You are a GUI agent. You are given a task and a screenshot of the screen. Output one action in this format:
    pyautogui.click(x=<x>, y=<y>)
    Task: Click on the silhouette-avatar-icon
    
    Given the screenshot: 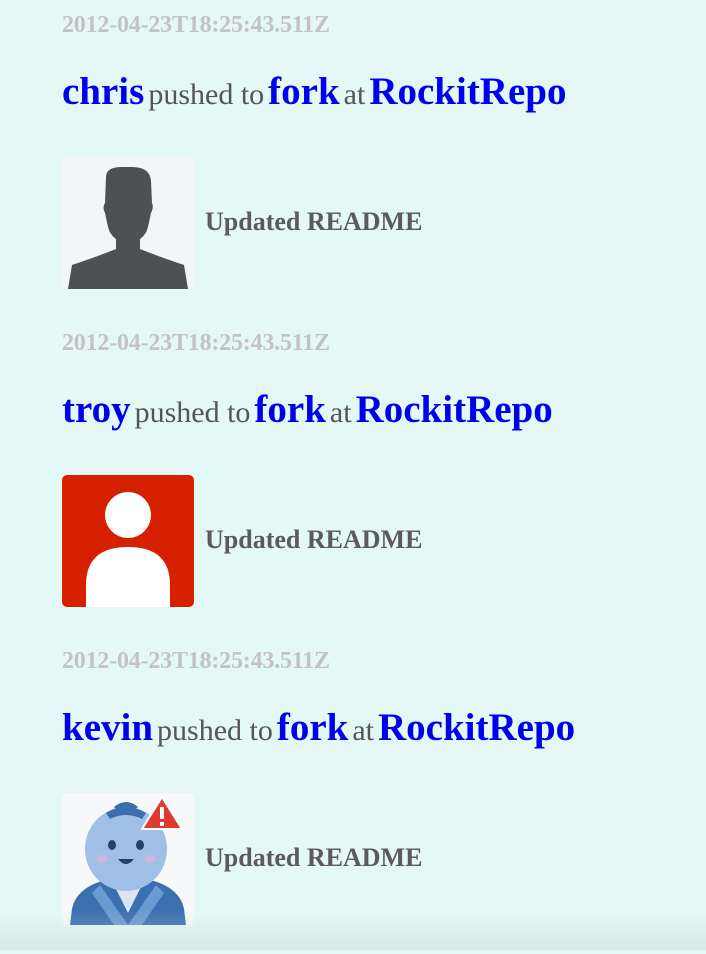 What is the action you would take?
    pyautogui.click(x=128, y=223)
    